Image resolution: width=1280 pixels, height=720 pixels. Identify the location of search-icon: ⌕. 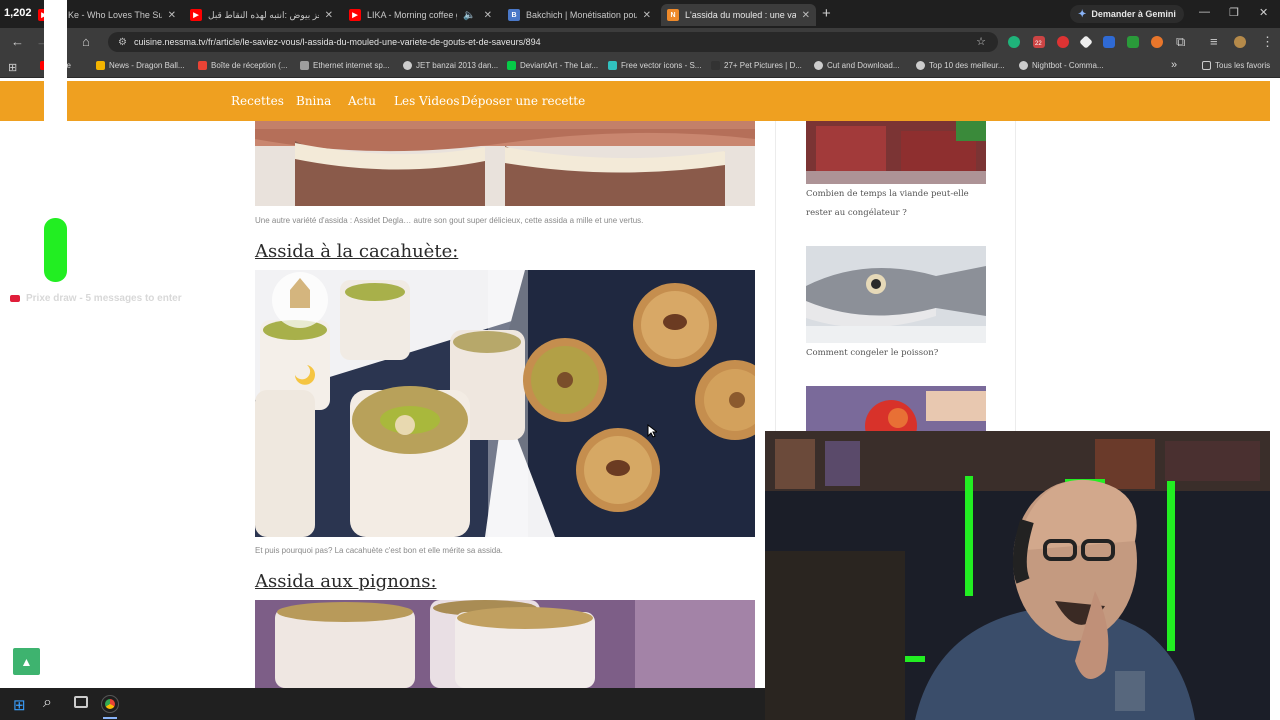
(47, 703).